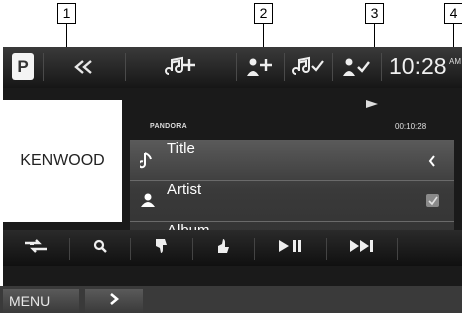 This screenshot has width=462, height=313. Describe the element at coordinates (411, 126) in the screenshot. I see `playing-time: 00:10:28` at that location.